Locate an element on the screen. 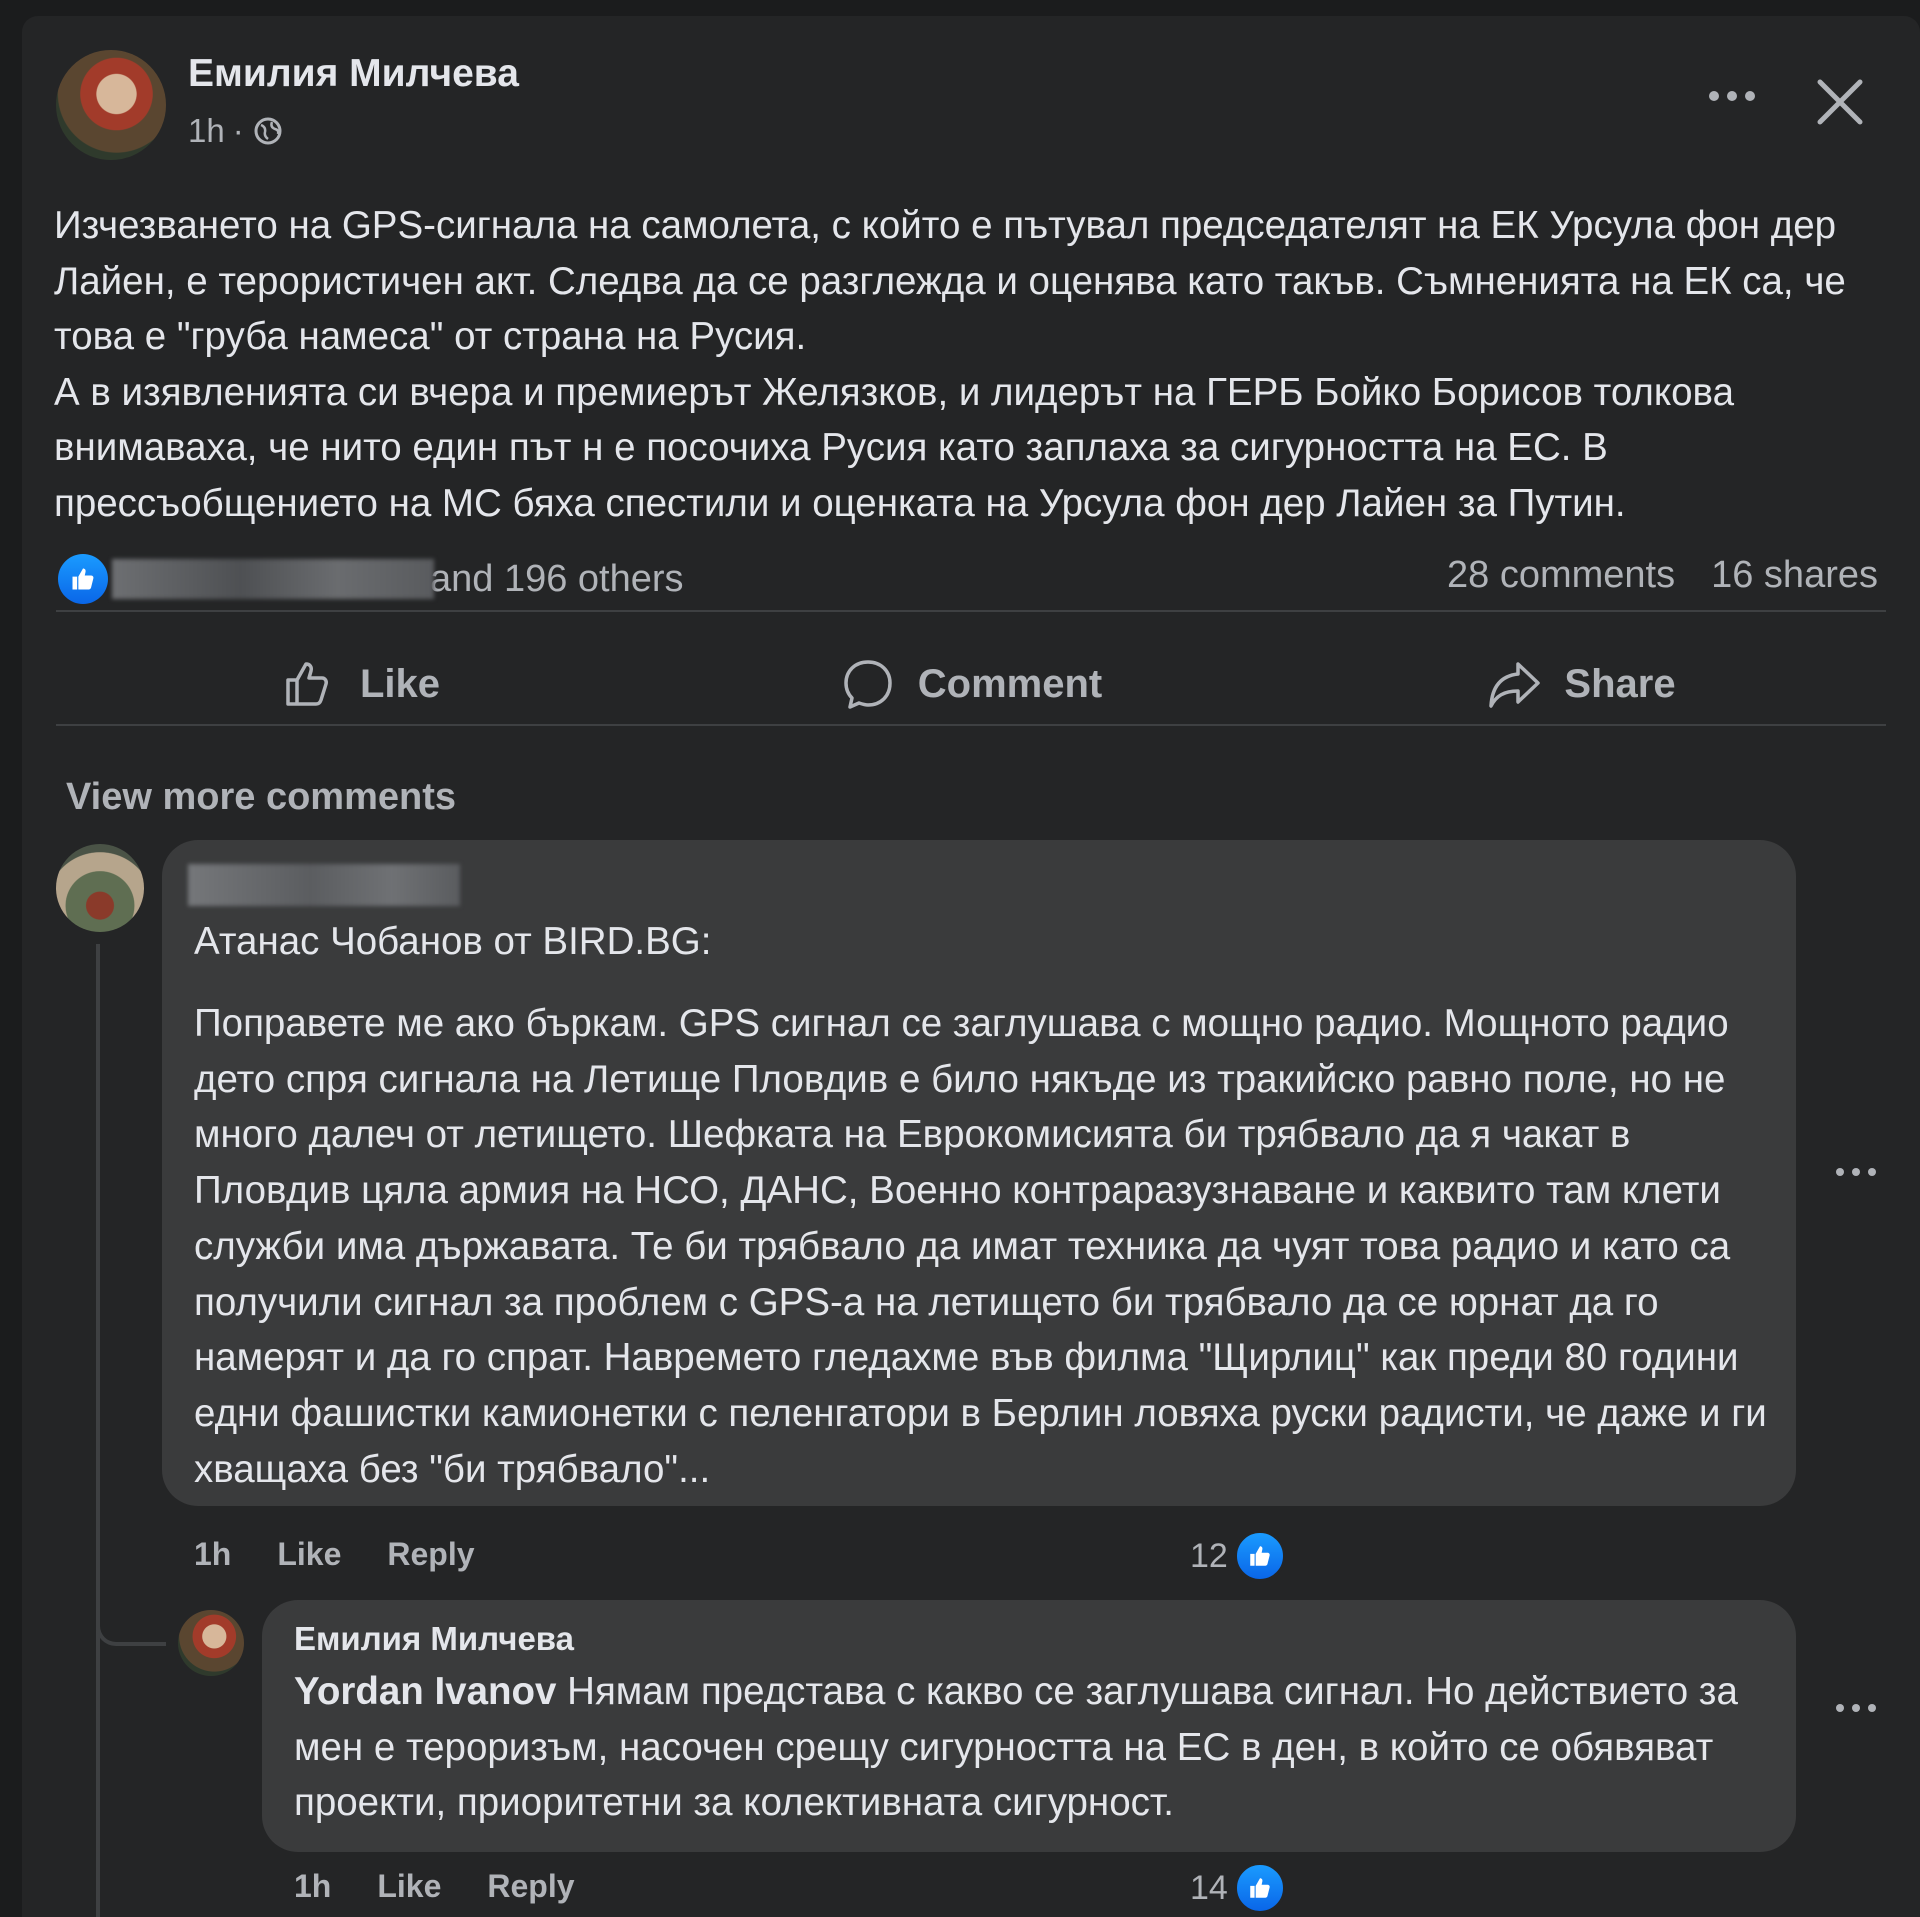 Image resolution: width=1920 pixels, height=1917 pixels. reply-like-link: Like is located at coordinates (409, 1886).